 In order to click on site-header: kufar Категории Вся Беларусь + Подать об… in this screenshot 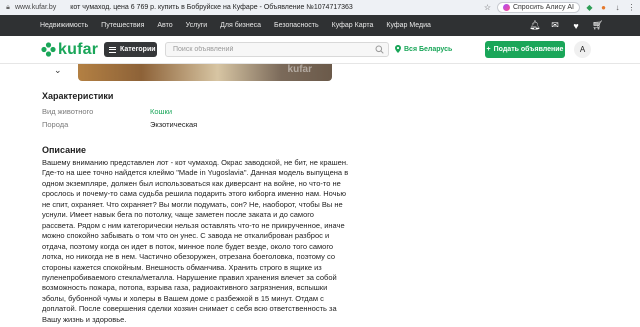, I will do `click(320, 50)`.